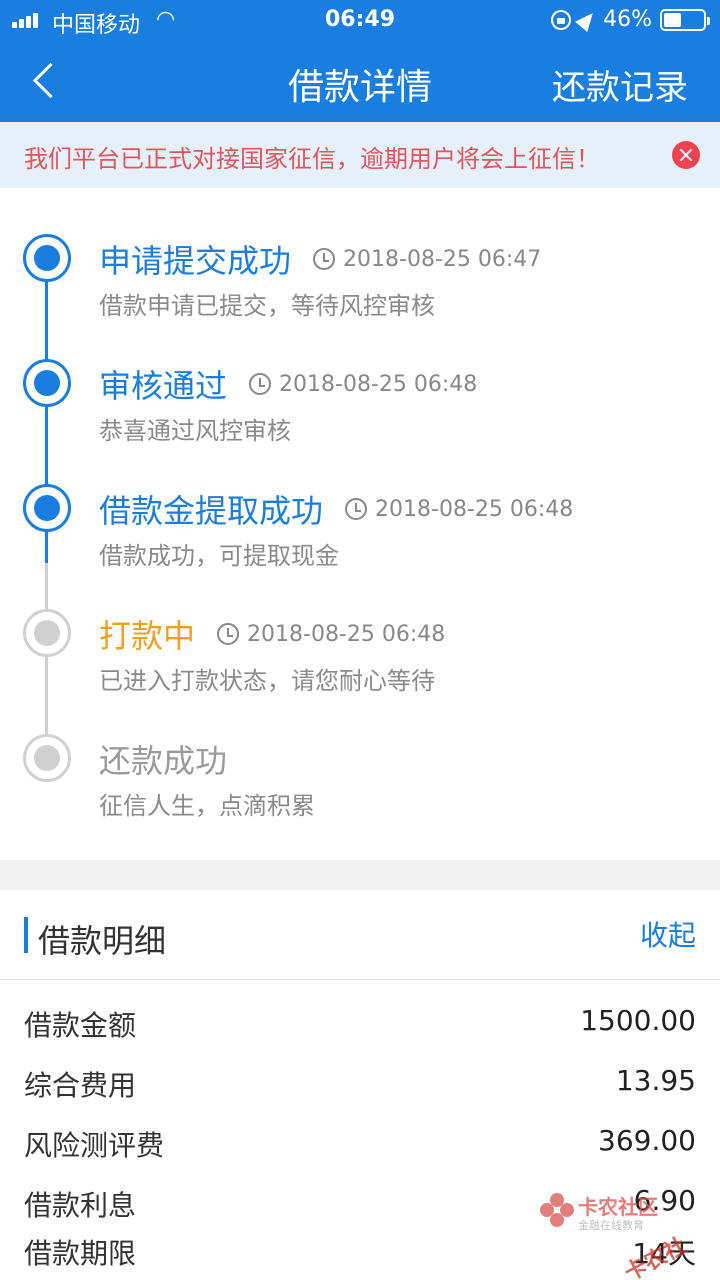 The height and width of the screenshot is (1280, 720). Describe the element at coordinates (664, 1253) in the screenshot. I see `detail-value: 14天` at that location.